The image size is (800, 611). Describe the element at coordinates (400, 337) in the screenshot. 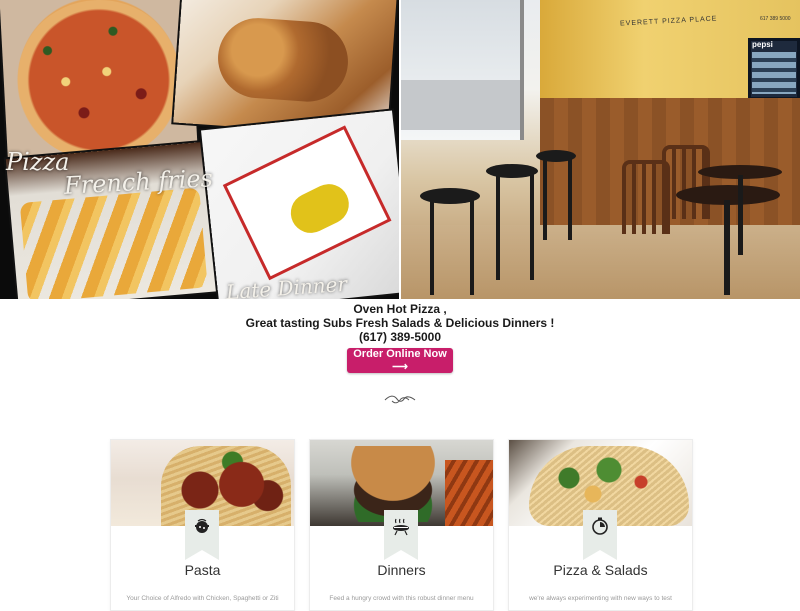

I see `phone-number: (617) 389-5000` at that location.